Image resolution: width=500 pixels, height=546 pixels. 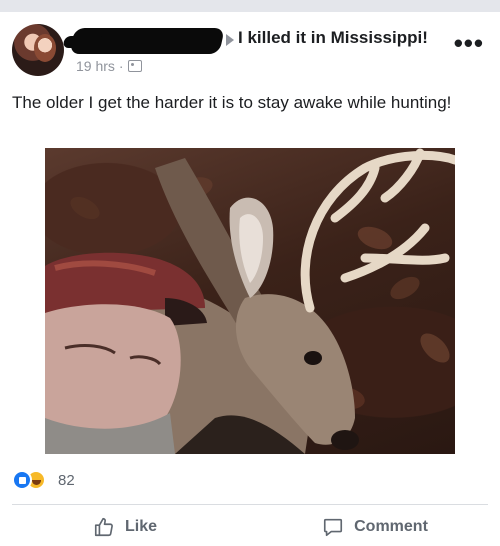 I want to click on post-header: I killed it in Mississippi! 19 hrs · •••, so click(x=250, y=52).